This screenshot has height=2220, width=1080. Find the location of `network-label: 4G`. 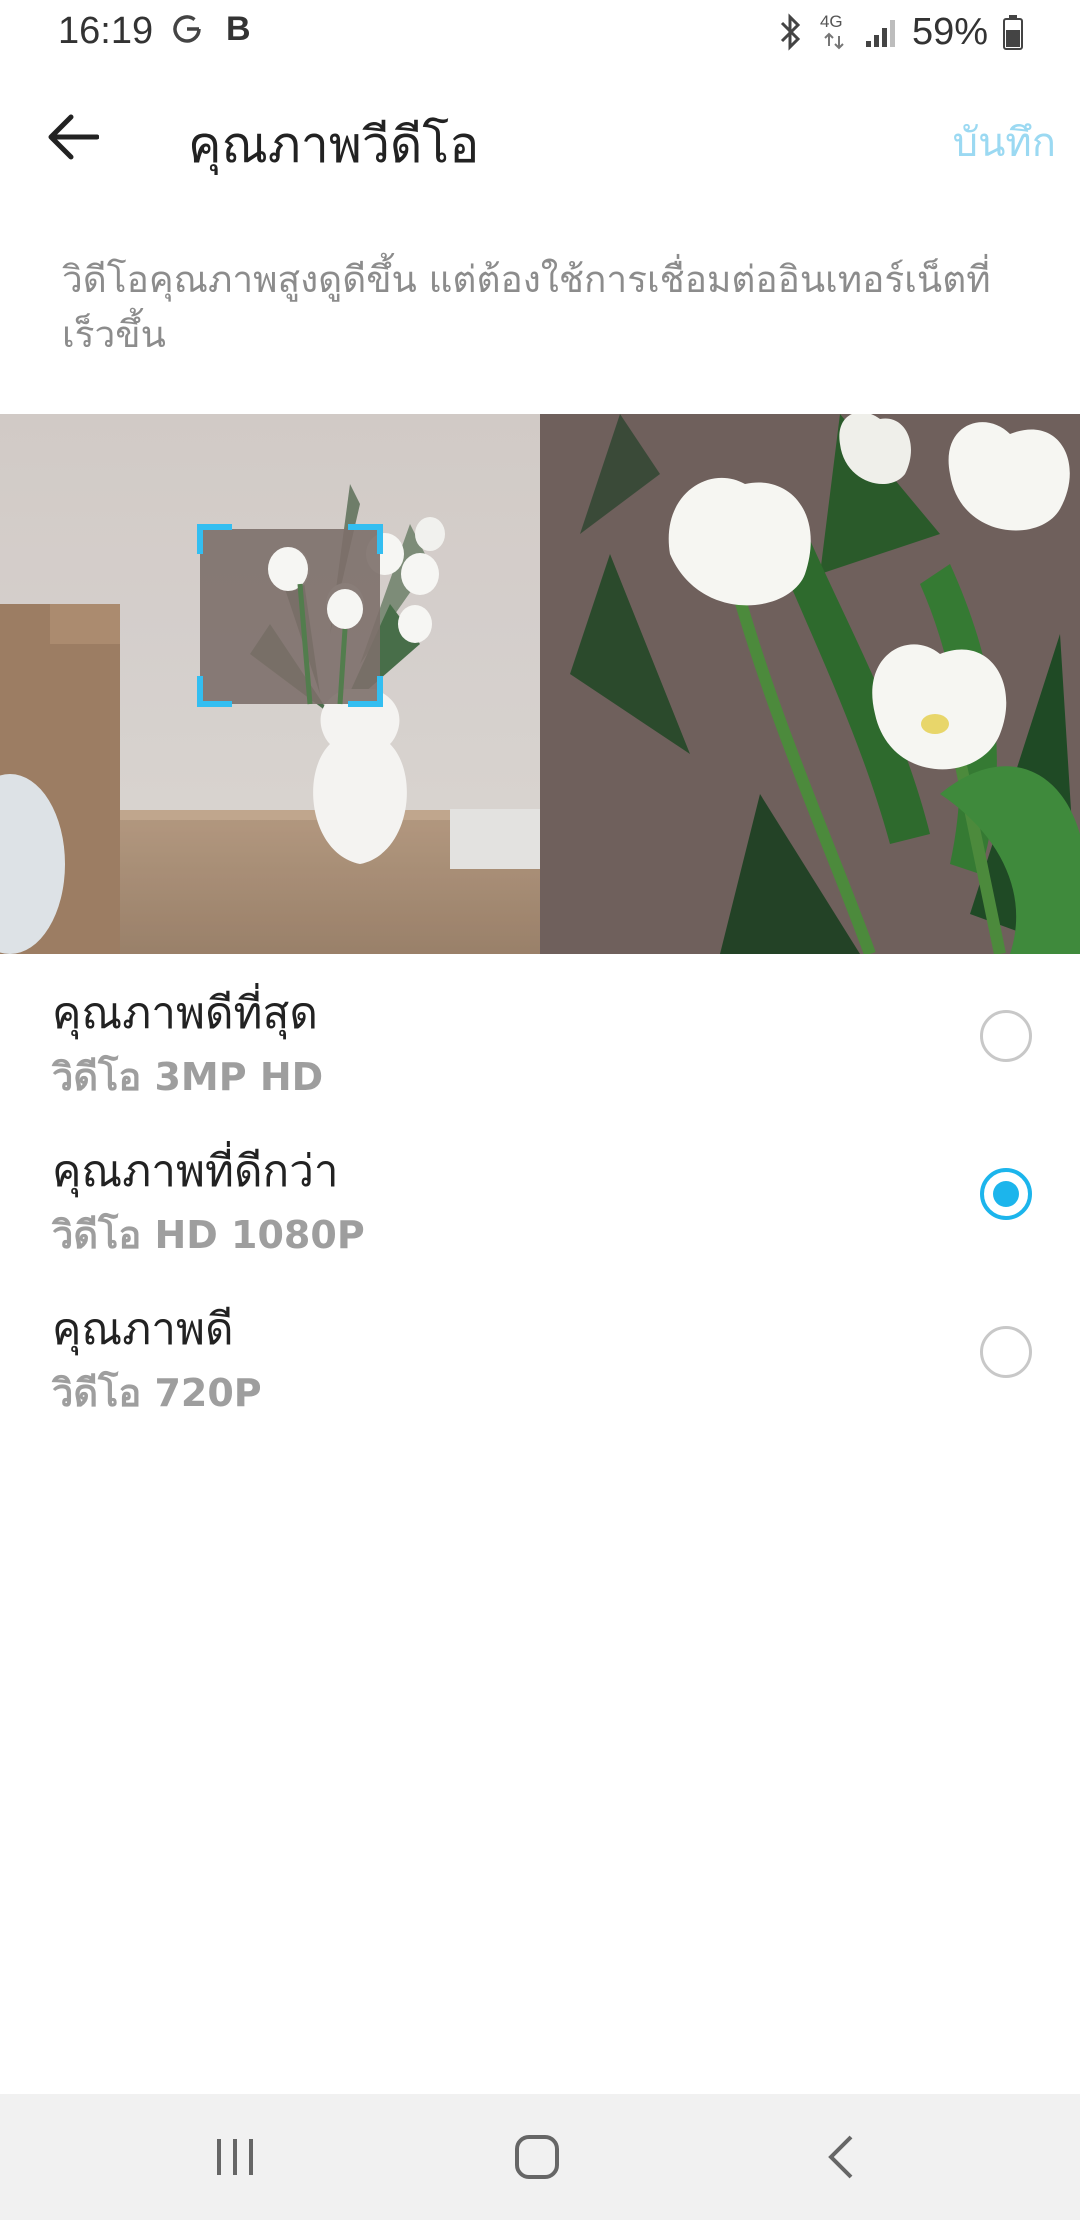

network-label: 4G is located at coordinates (831, 21).